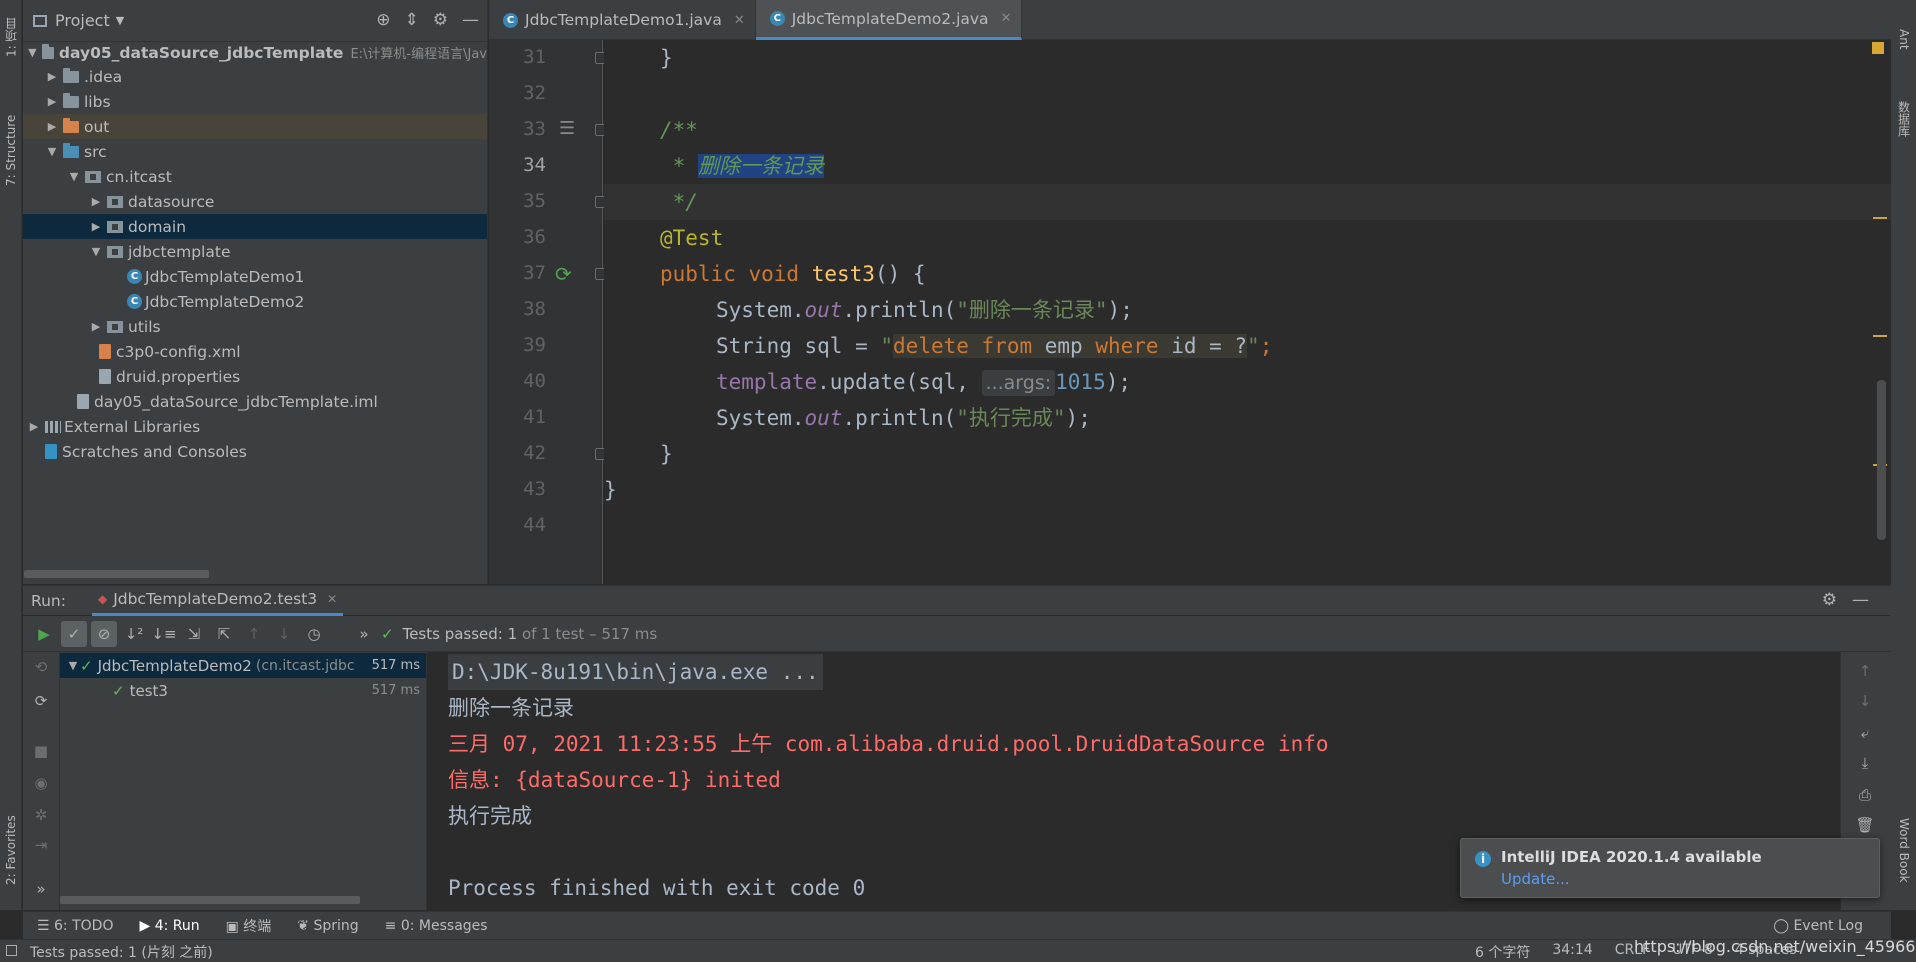 This screenshot has height=962, width=1916. What do you see at coordinates (314, 634) in the screenshot?
I see `history-icon: ◷` at bounding box center [314, 634].